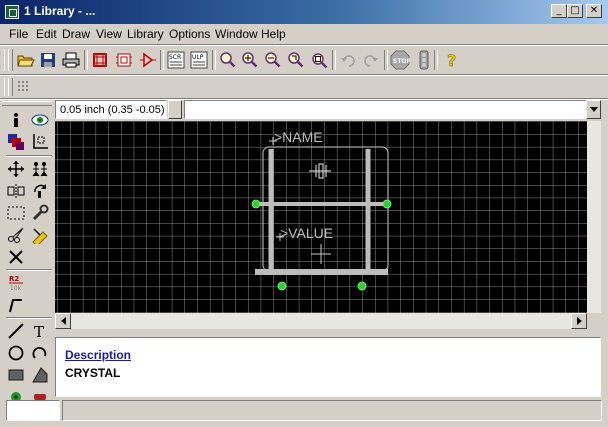 The image size is (608, 427). What do you see at coordinates (71, 60) in the screenshot?
I see `print-icon` at bounding box center [71, 60].